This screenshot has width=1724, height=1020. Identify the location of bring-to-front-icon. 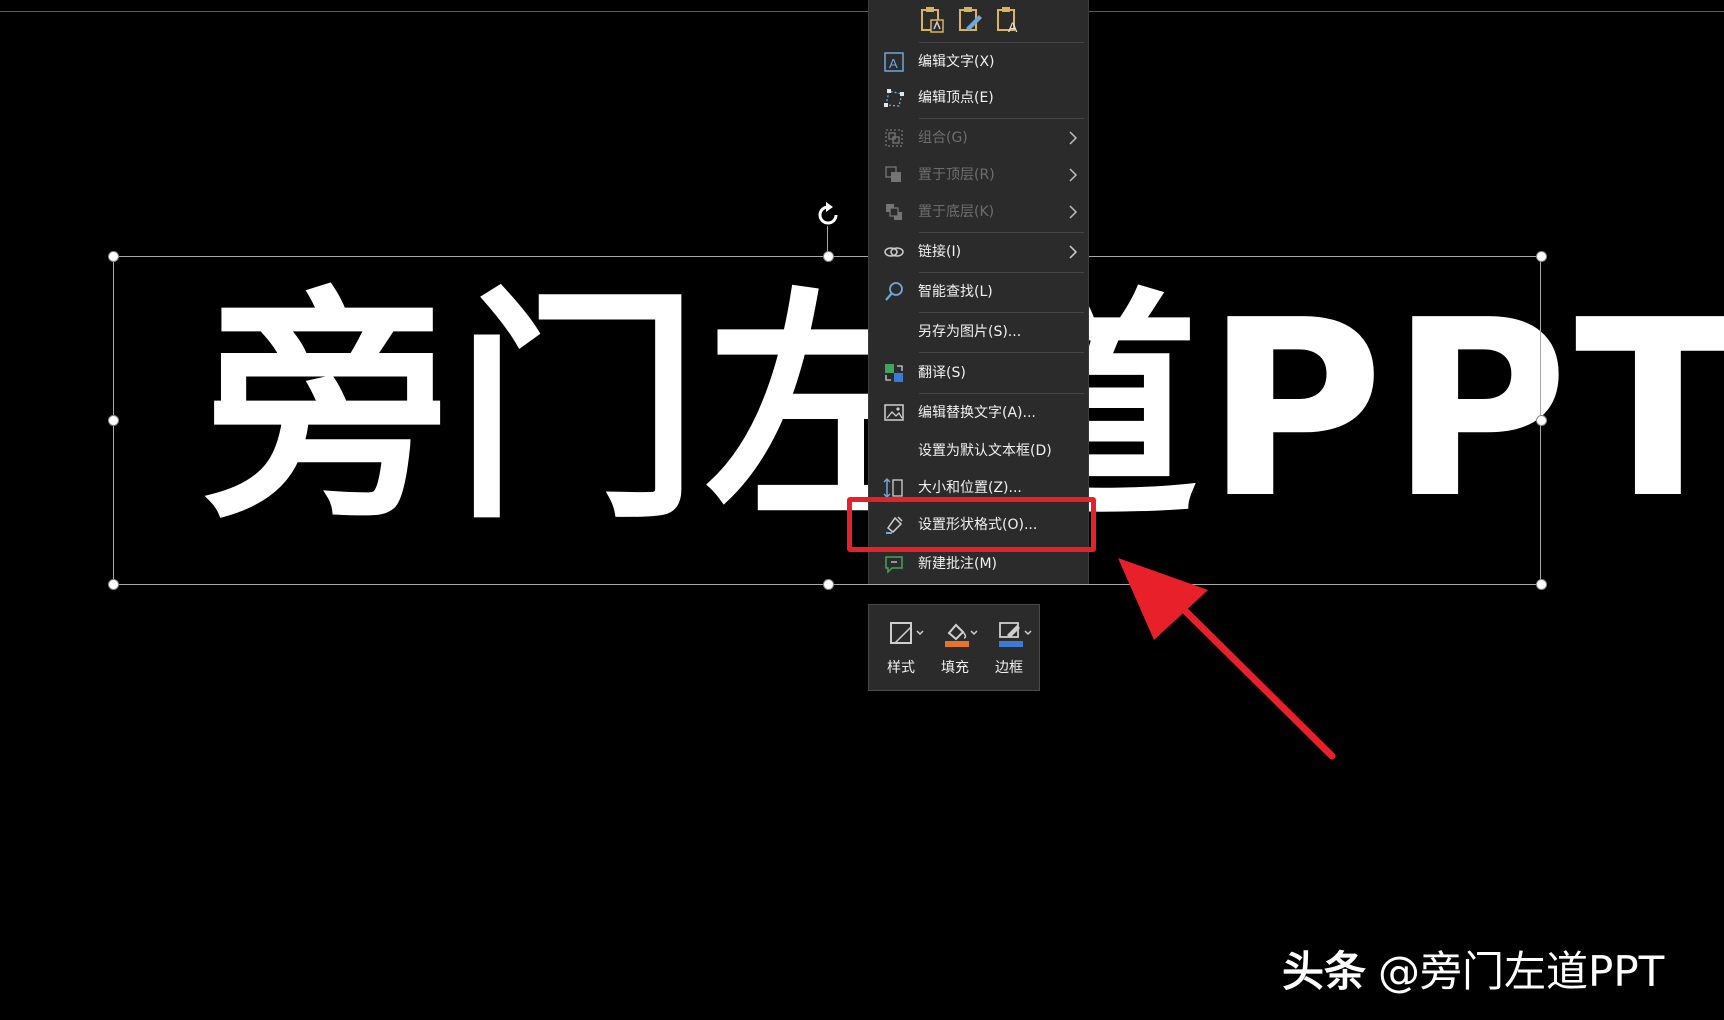
(893, 174).